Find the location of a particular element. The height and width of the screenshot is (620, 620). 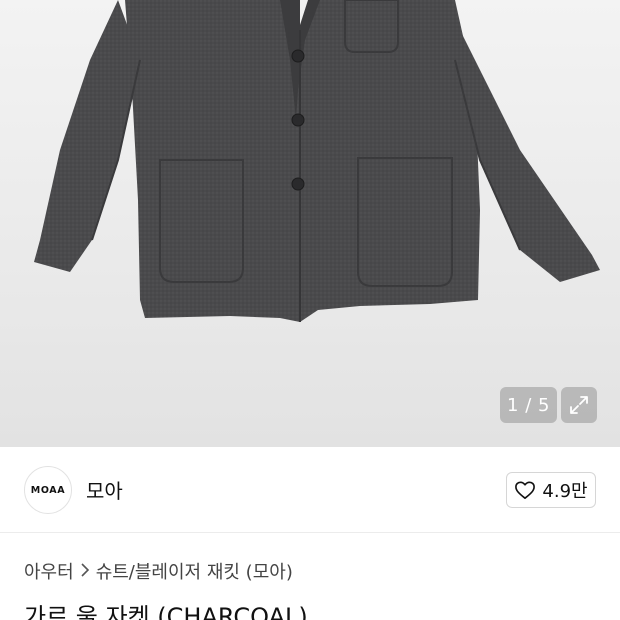

like-button: 4.9만 is located at coordinates (551, 490).